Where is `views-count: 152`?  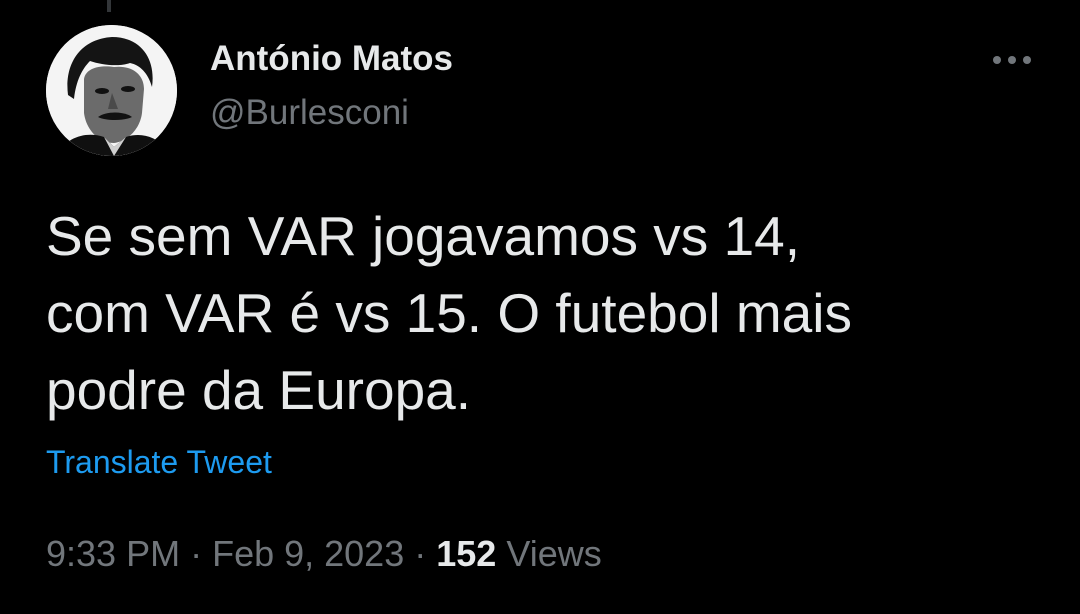
views-count: 152 is located at coordinates (466, 553).